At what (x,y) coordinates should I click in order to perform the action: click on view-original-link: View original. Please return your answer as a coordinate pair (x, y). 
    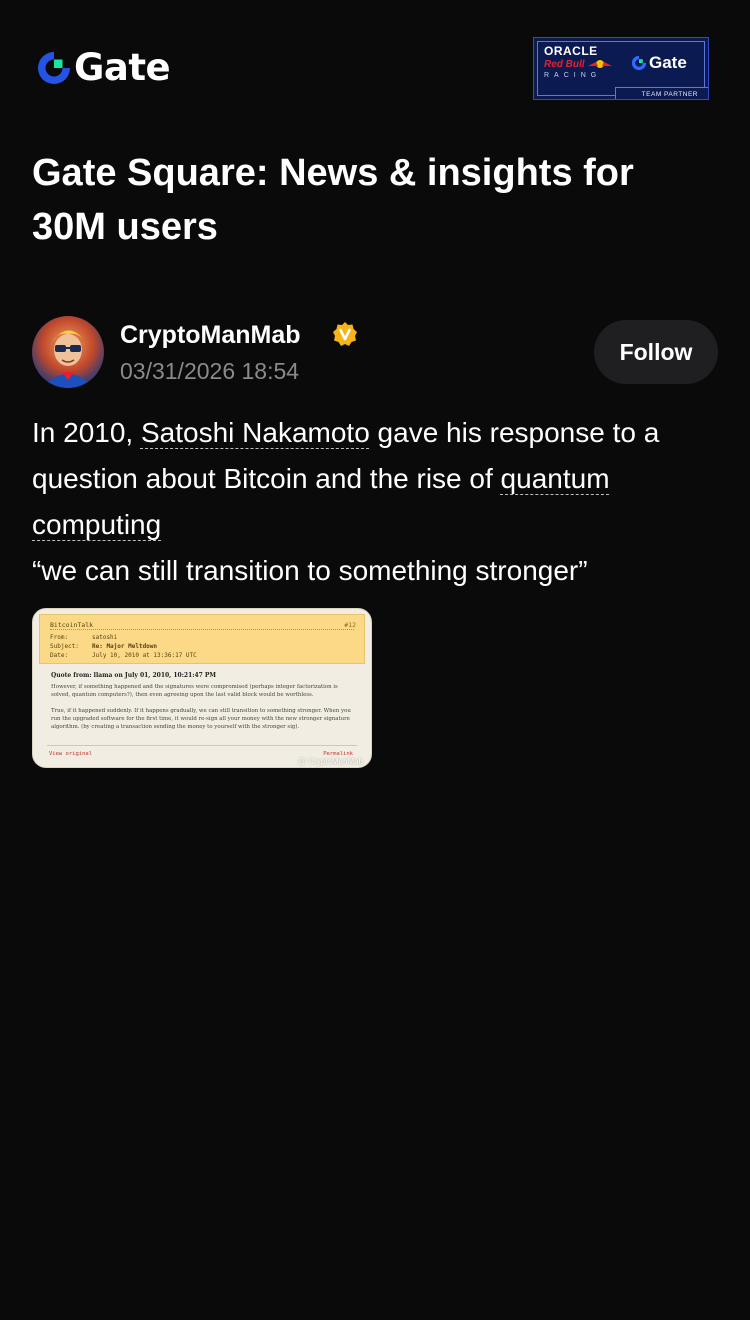
    Looking at the image, I should click on (71, 754).